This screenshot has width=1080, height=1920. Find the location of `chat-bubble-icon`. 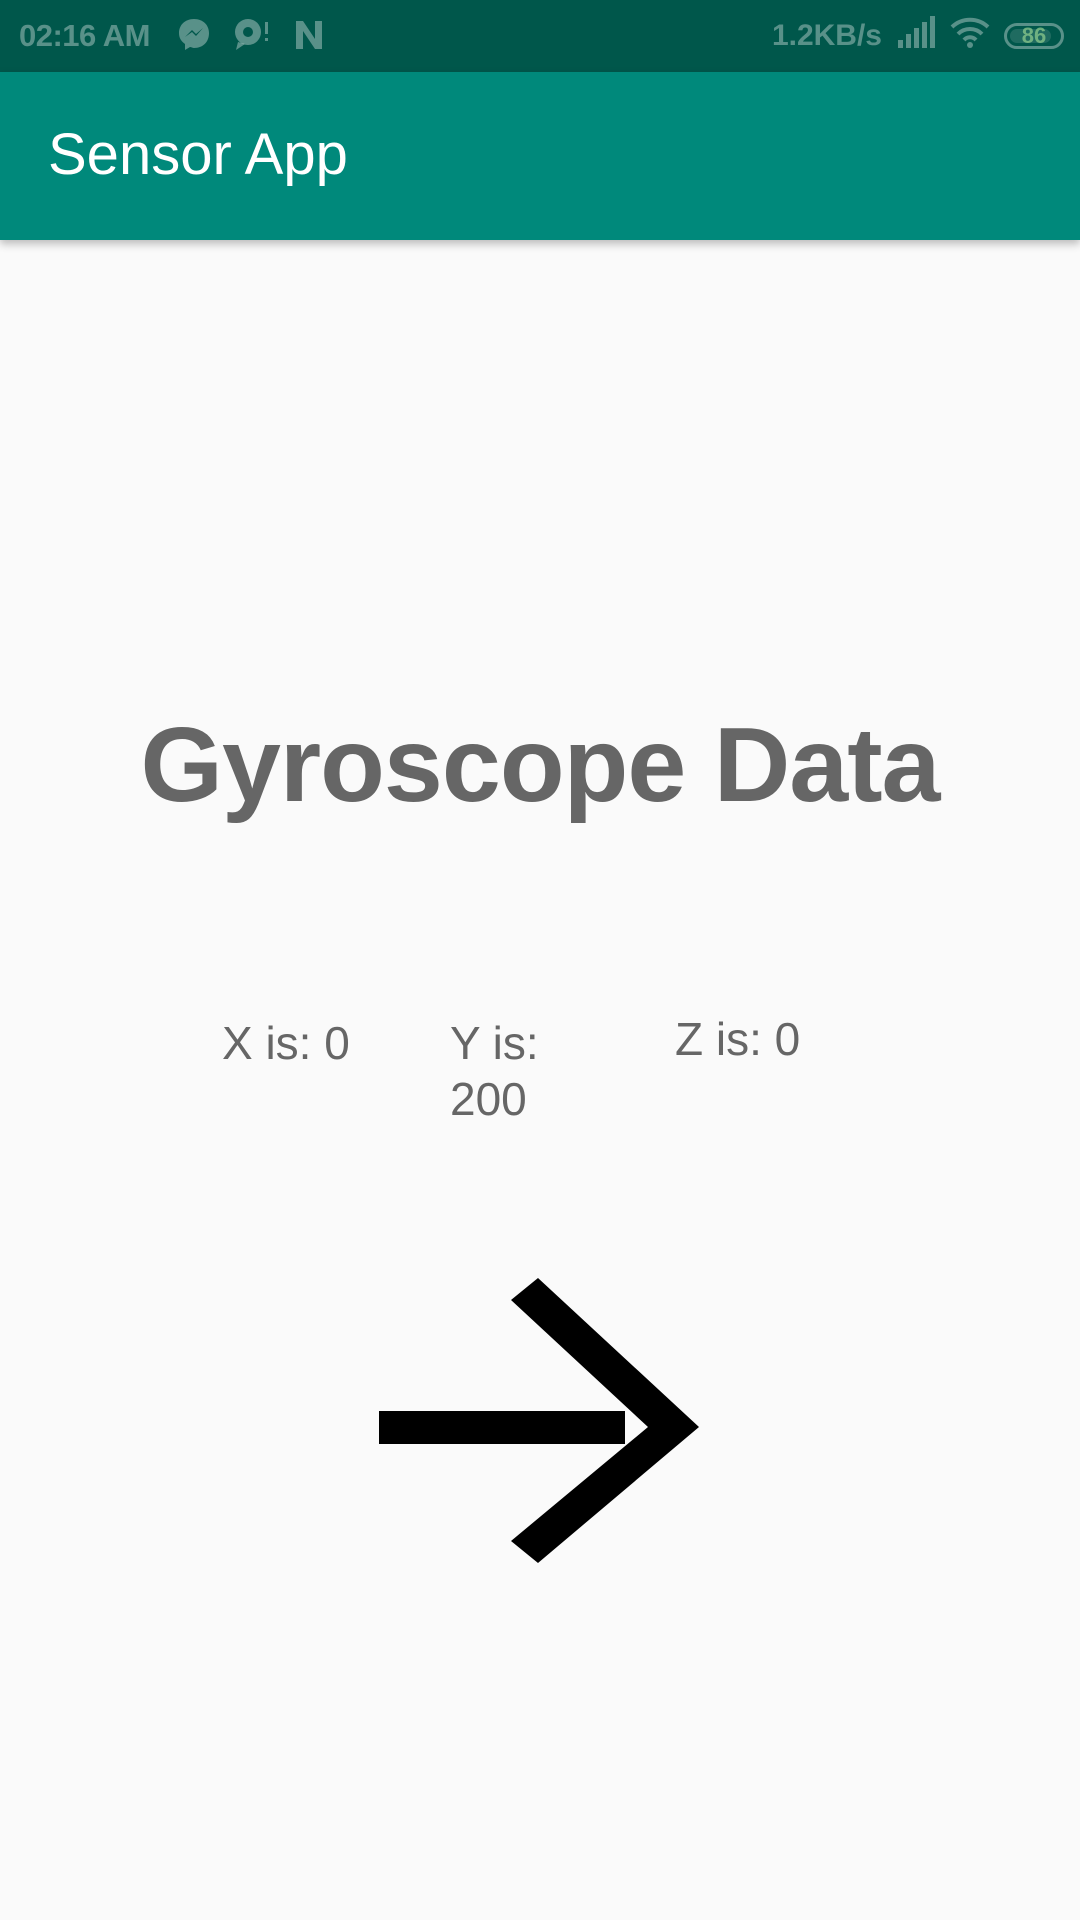

chat-bubble-icon is located at coordinates (252, 34).